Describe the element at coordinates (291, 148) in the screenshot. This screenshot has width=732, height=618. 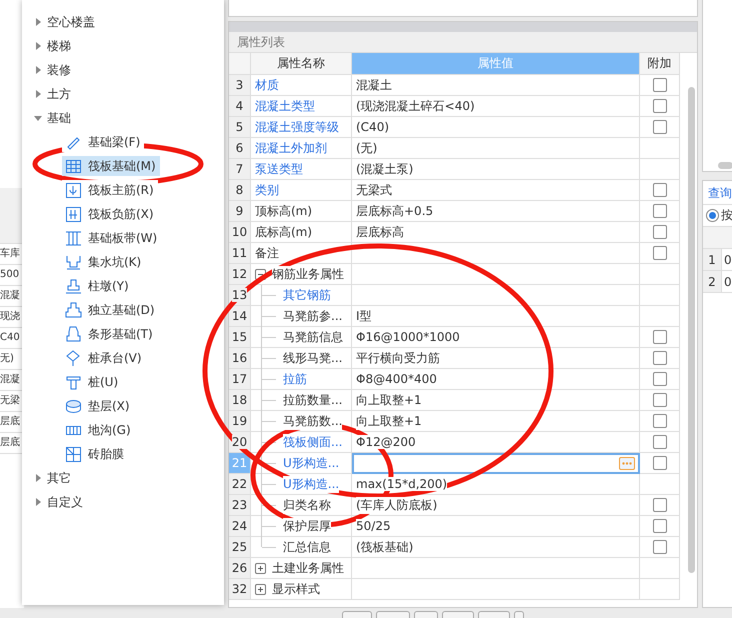
I see `property-name: 混凝土外加剂` at that location.